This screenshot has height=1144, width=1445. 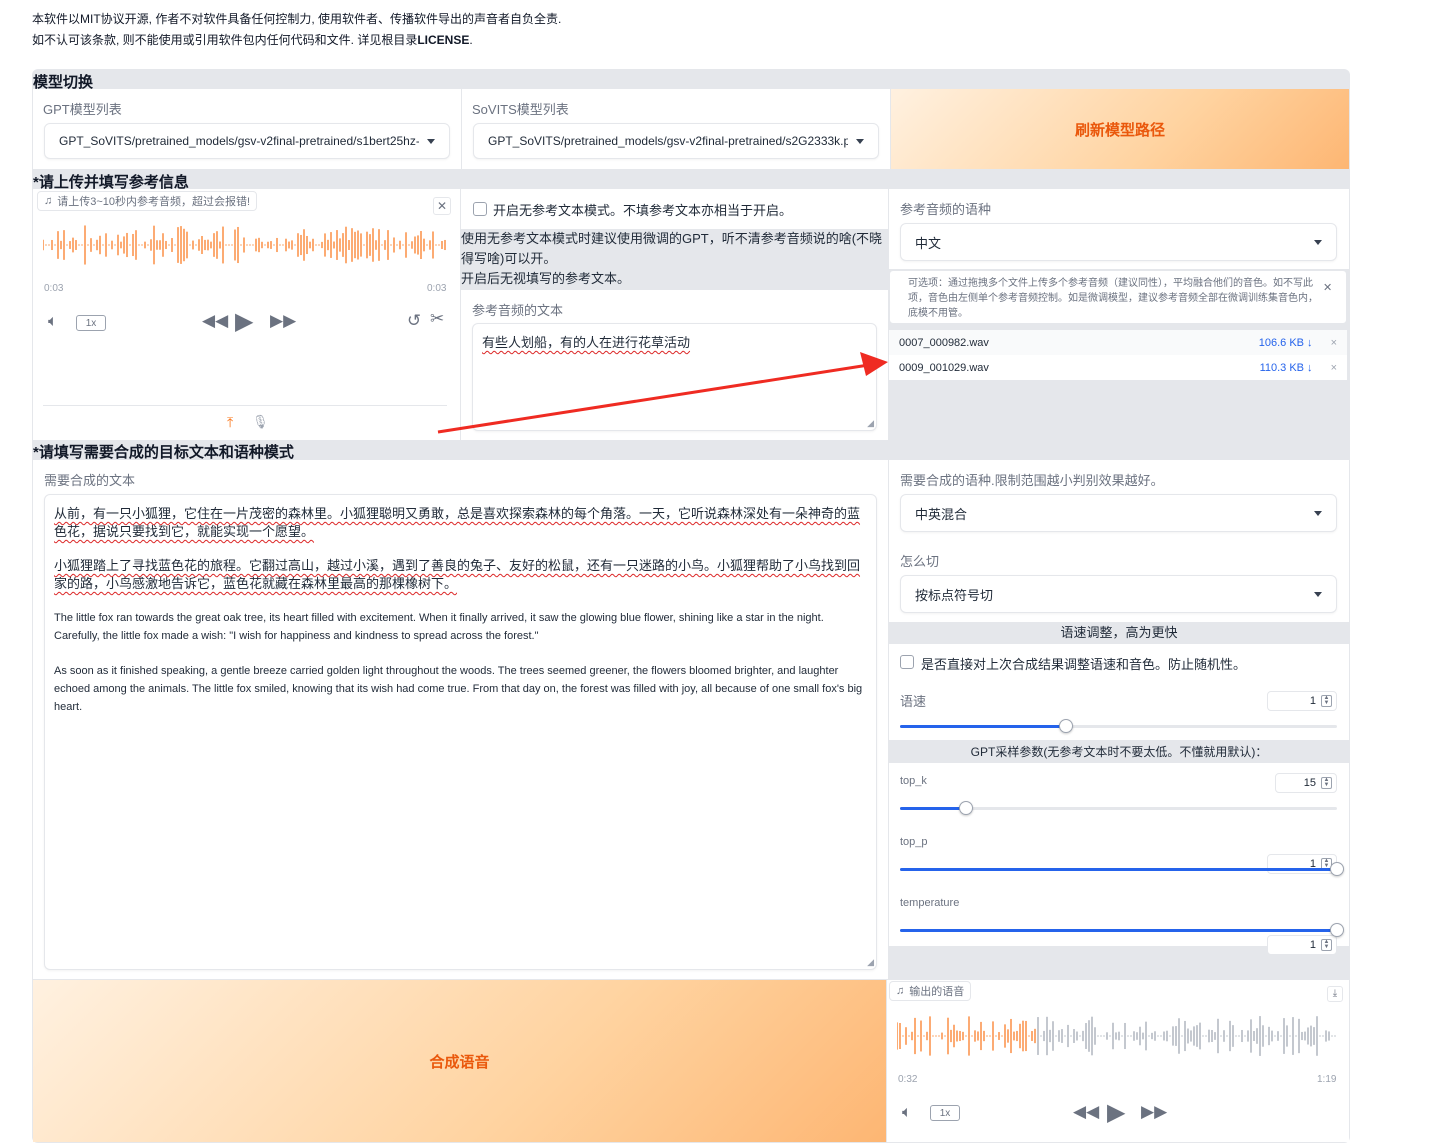 I want to click on top-k-number-input: 15 ▲ ▼, so click(x=1306, y=783).